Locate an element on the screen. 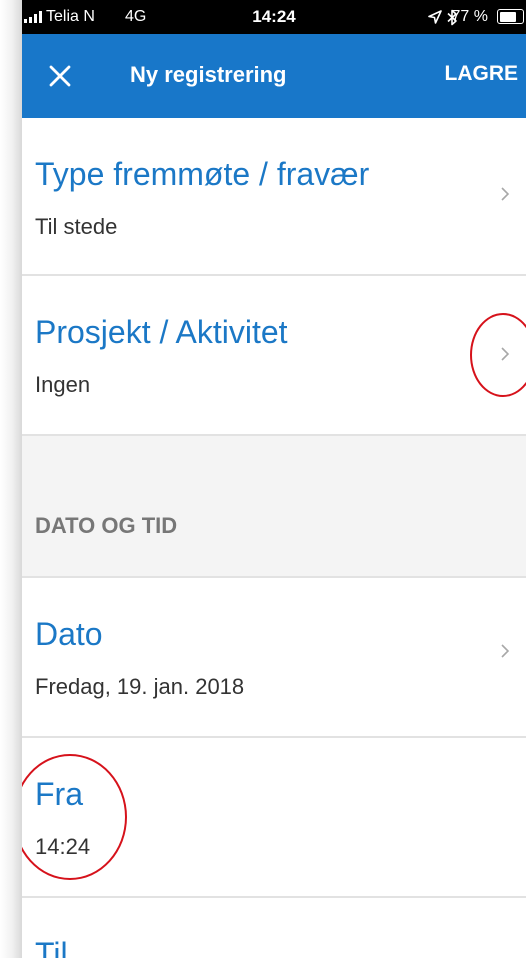 Image resolution: width=526 pixels, height=958 pixels. frame-shadow is located at coordinates (11, 479).